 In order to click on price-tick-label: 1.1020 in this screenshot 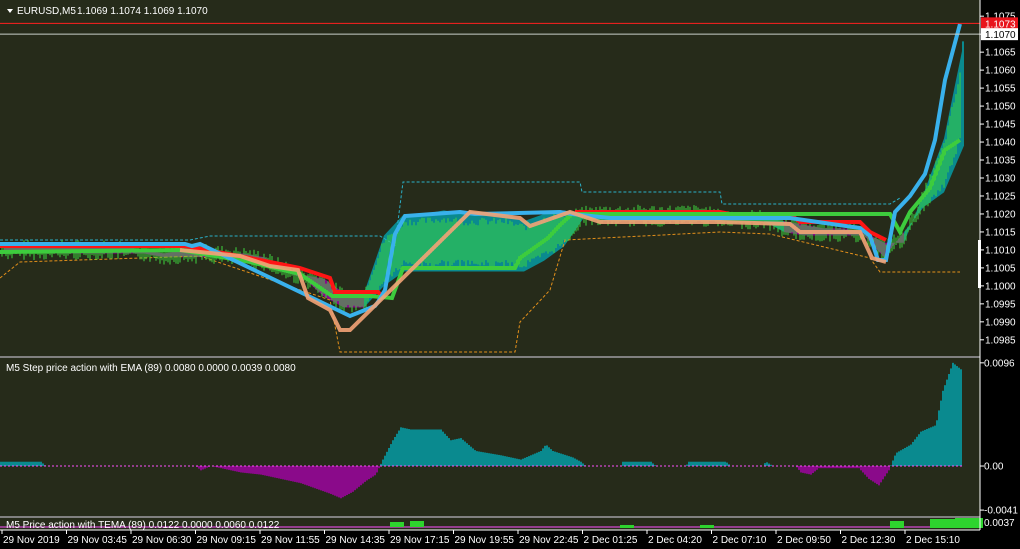, I will do `click(1000, 215)`.